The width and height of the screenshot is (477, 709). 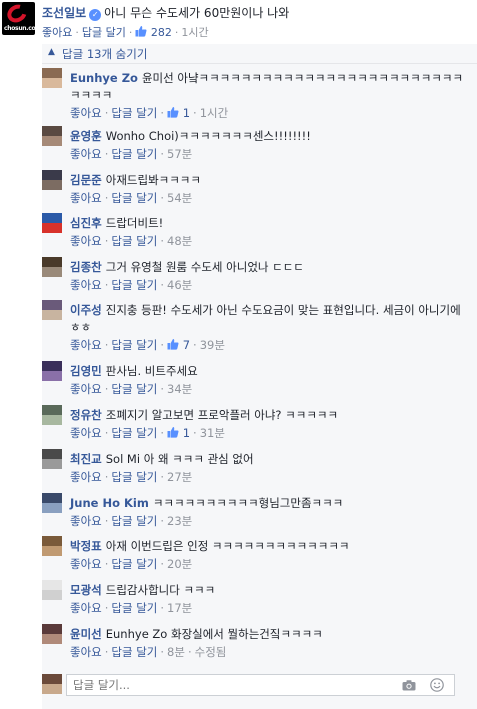 I want to click on comment-time: 39분, so click(x=212, y=345).